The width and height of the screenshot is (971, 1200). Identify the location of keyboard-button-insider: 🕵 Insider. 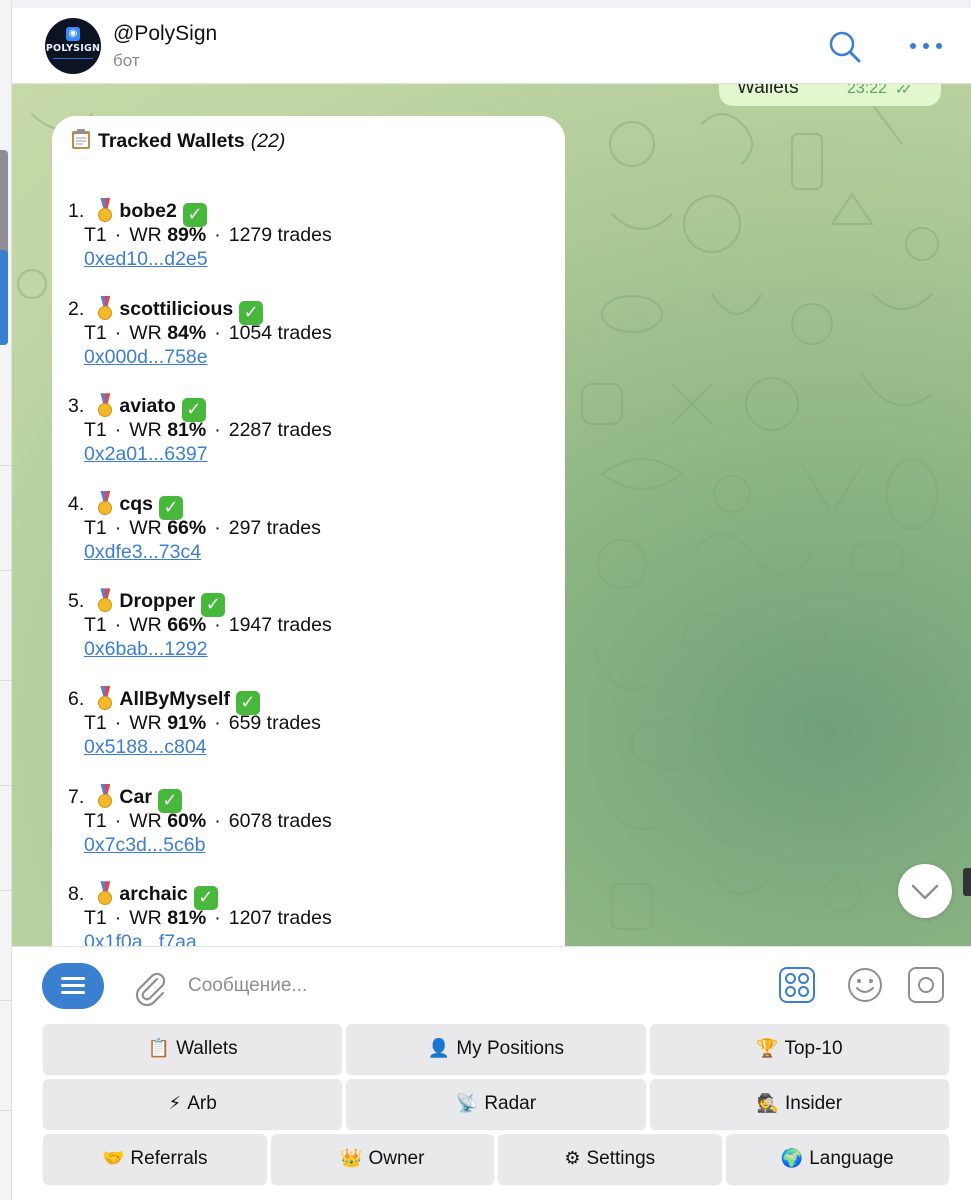
(799, 1104).